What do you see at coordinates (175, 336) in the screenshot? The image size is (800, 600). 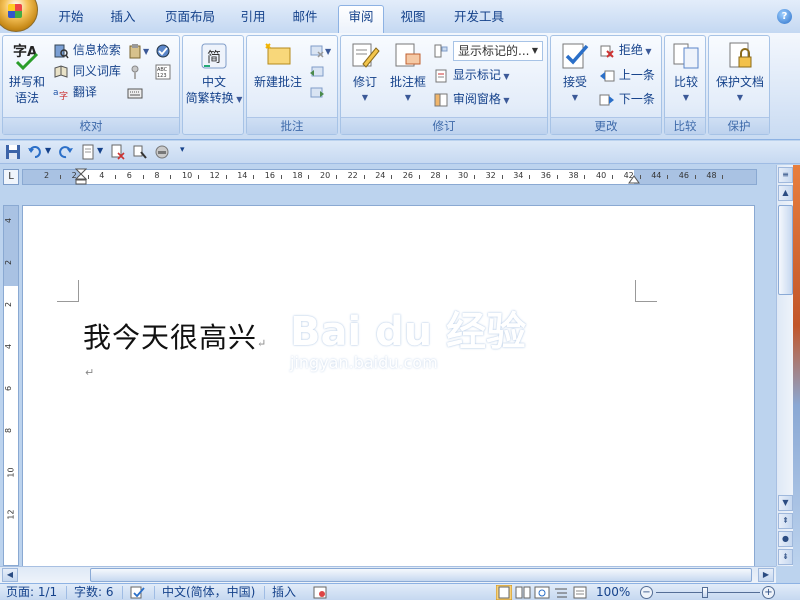 I see `document-paragraph-1: 我今天很高兴↵` at bounding box center [175, 336].